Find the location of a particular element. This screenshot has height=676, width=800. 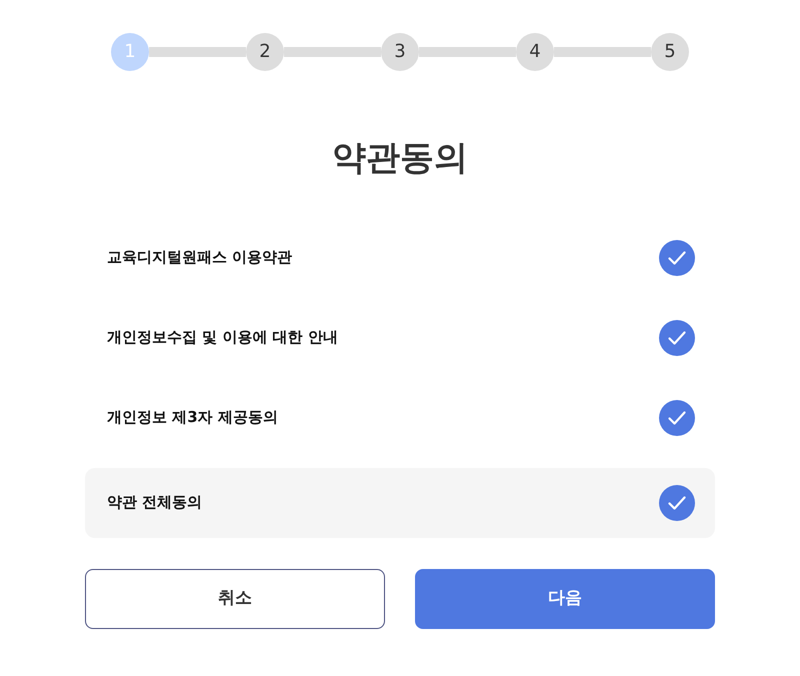

step-indicator: 3 is located at coordinates (400, 52).